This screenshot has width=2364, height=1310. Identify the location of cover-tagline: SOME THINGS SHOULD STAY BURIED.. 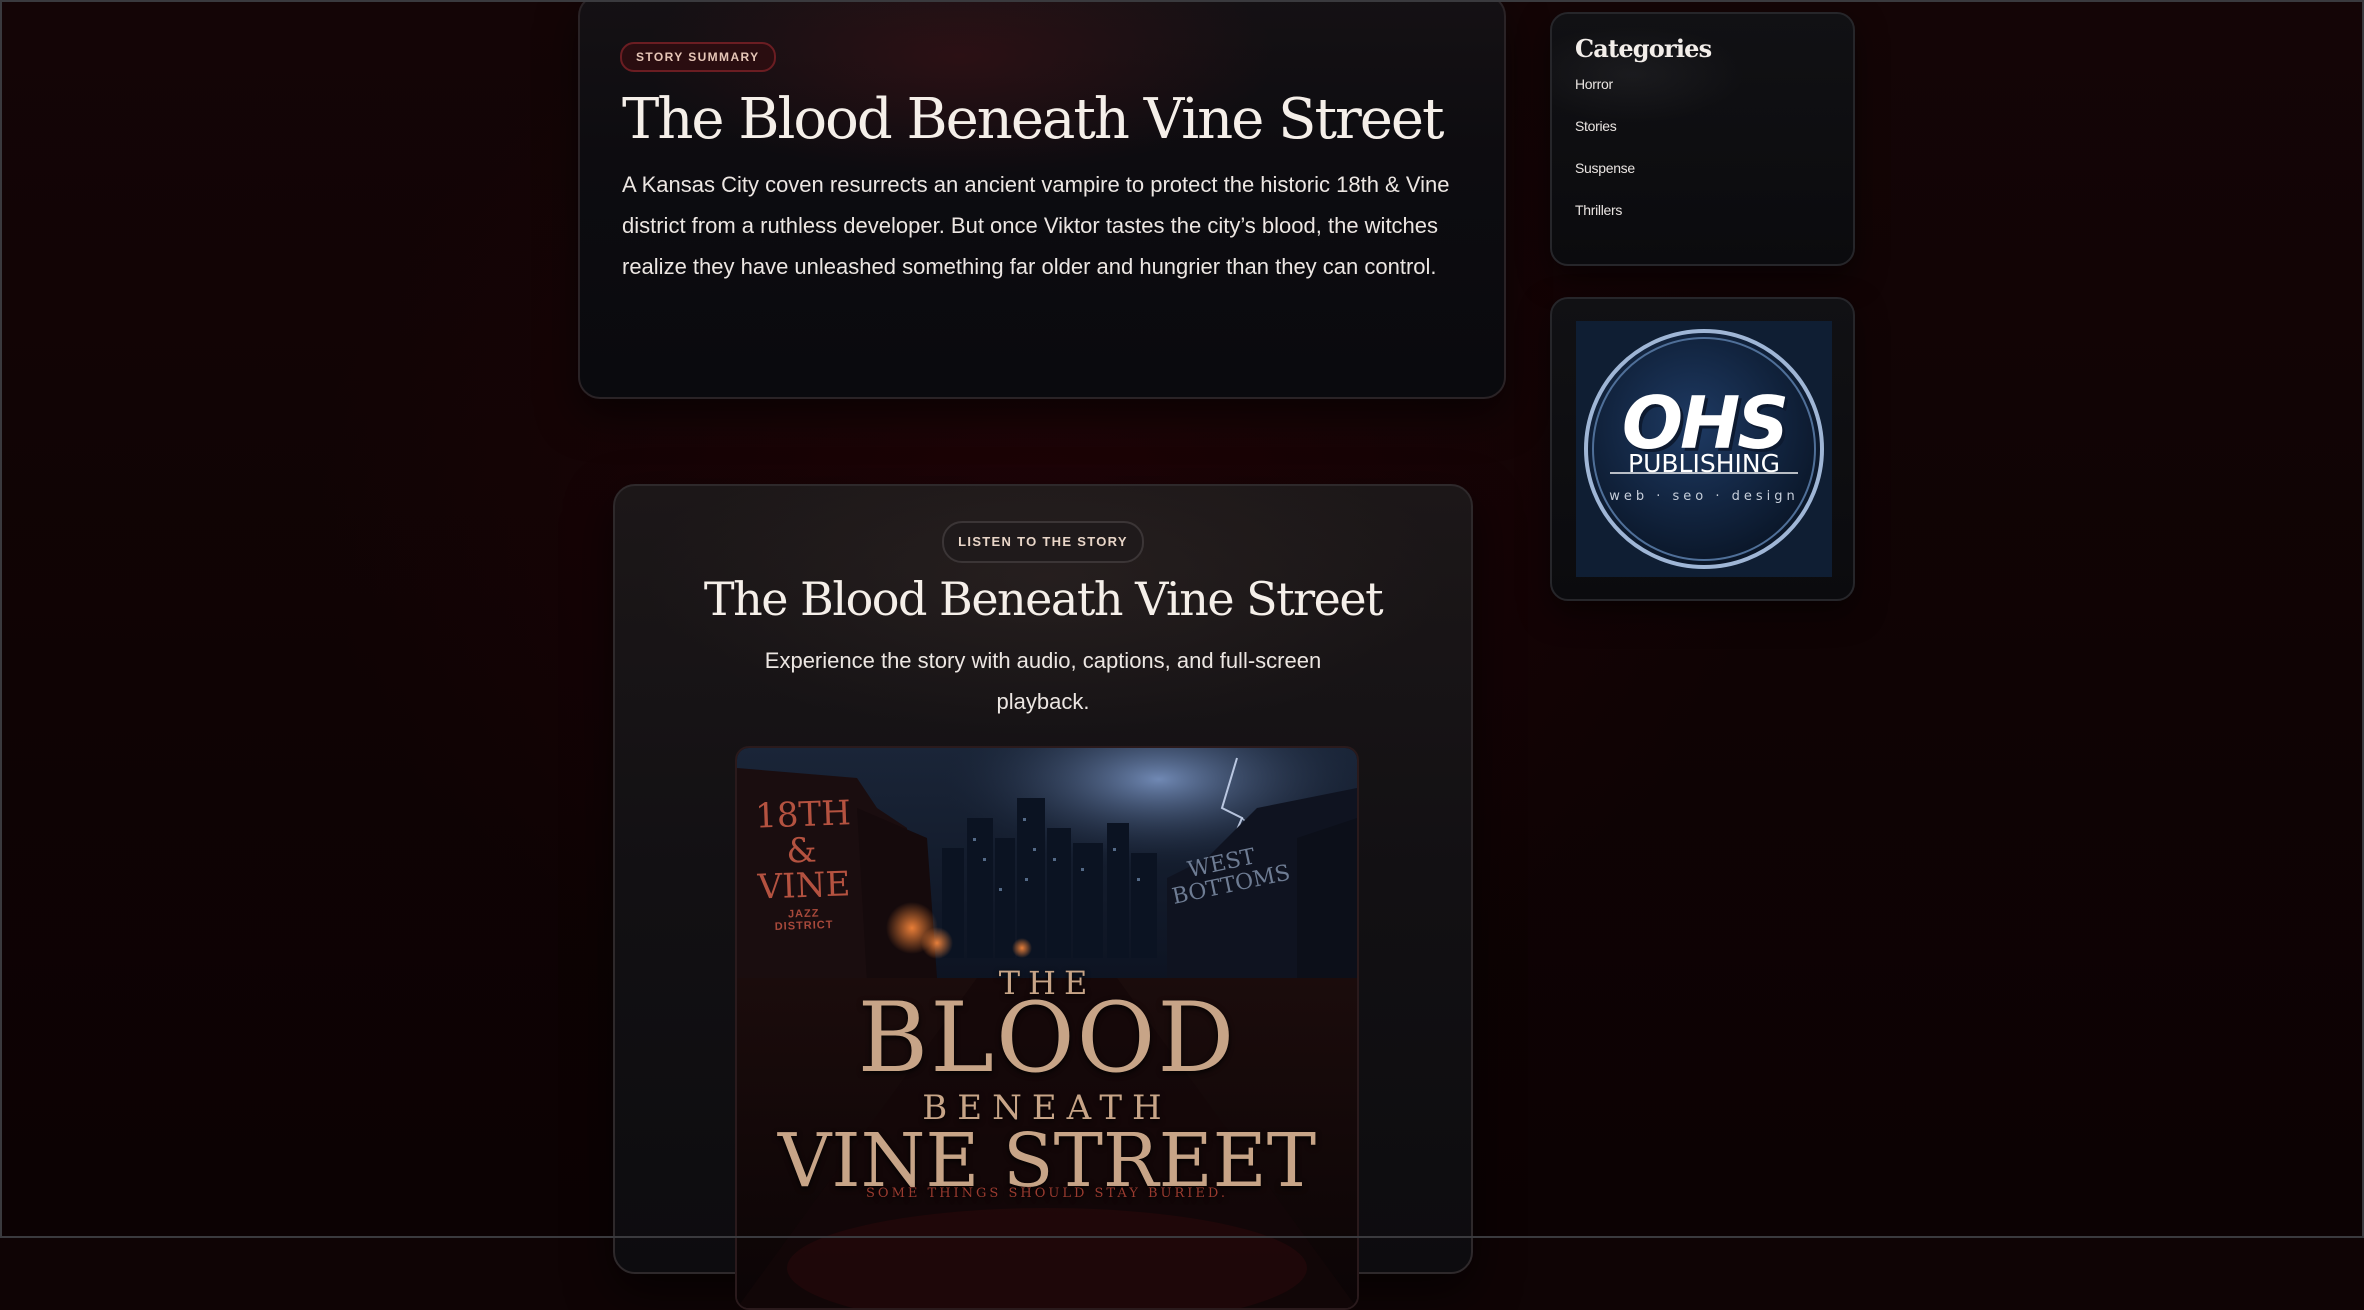
(1047, 1193).